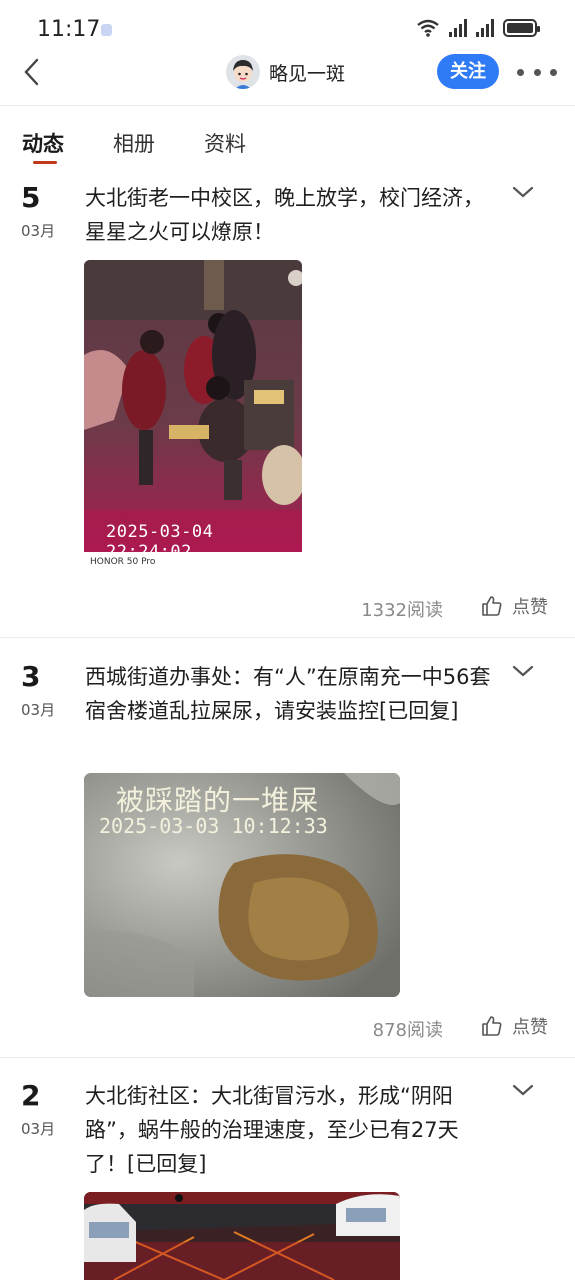  I want to click on avatar, so click(243, 72).